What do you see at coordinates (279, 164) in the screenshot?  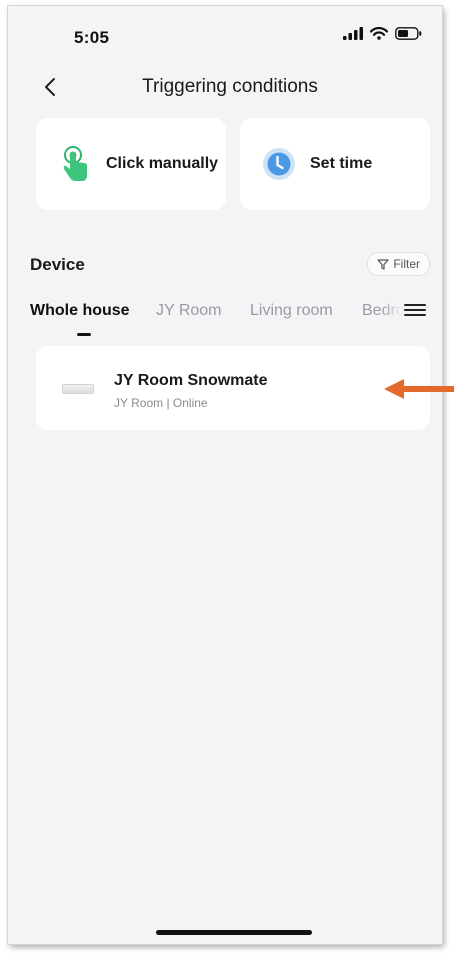 I see `clock-icon` at bounding box center [279, 164].